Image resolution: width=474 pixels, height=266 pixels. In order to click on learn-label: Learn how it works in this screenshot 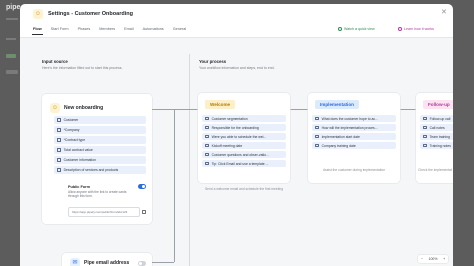, I will do `click(419, 29)`.